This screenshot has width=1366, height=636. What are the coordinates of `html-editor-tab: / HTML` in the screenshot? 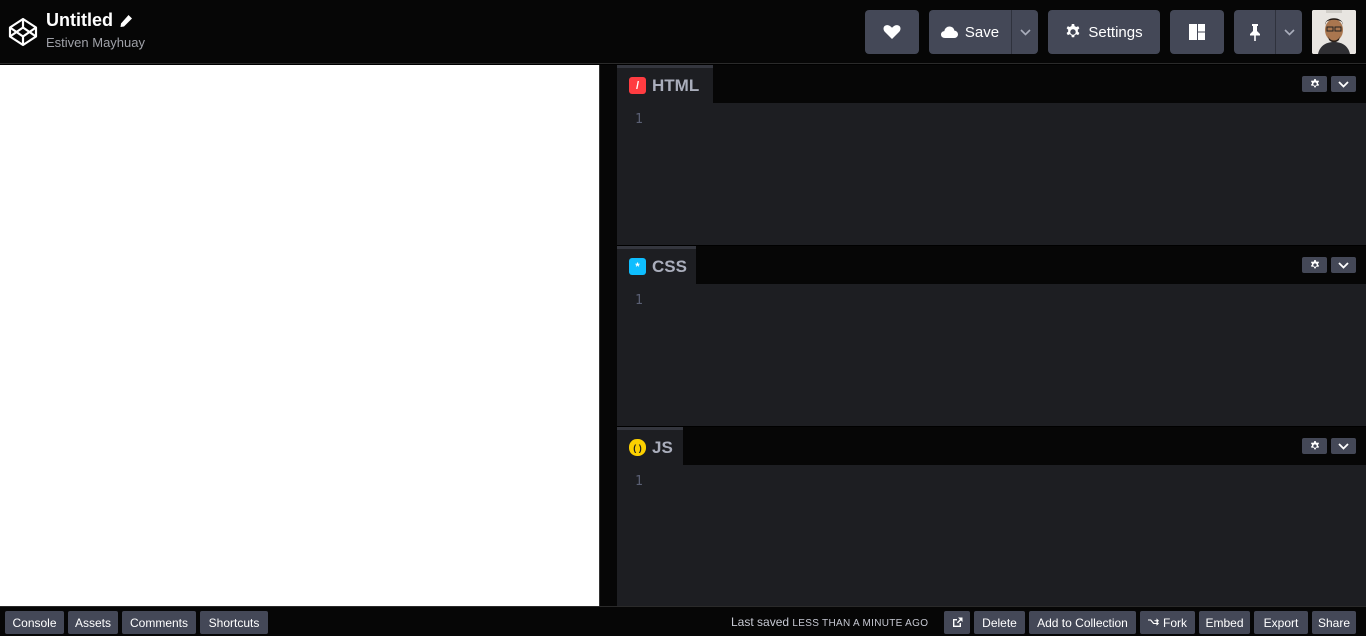 It's located at (665, 84).